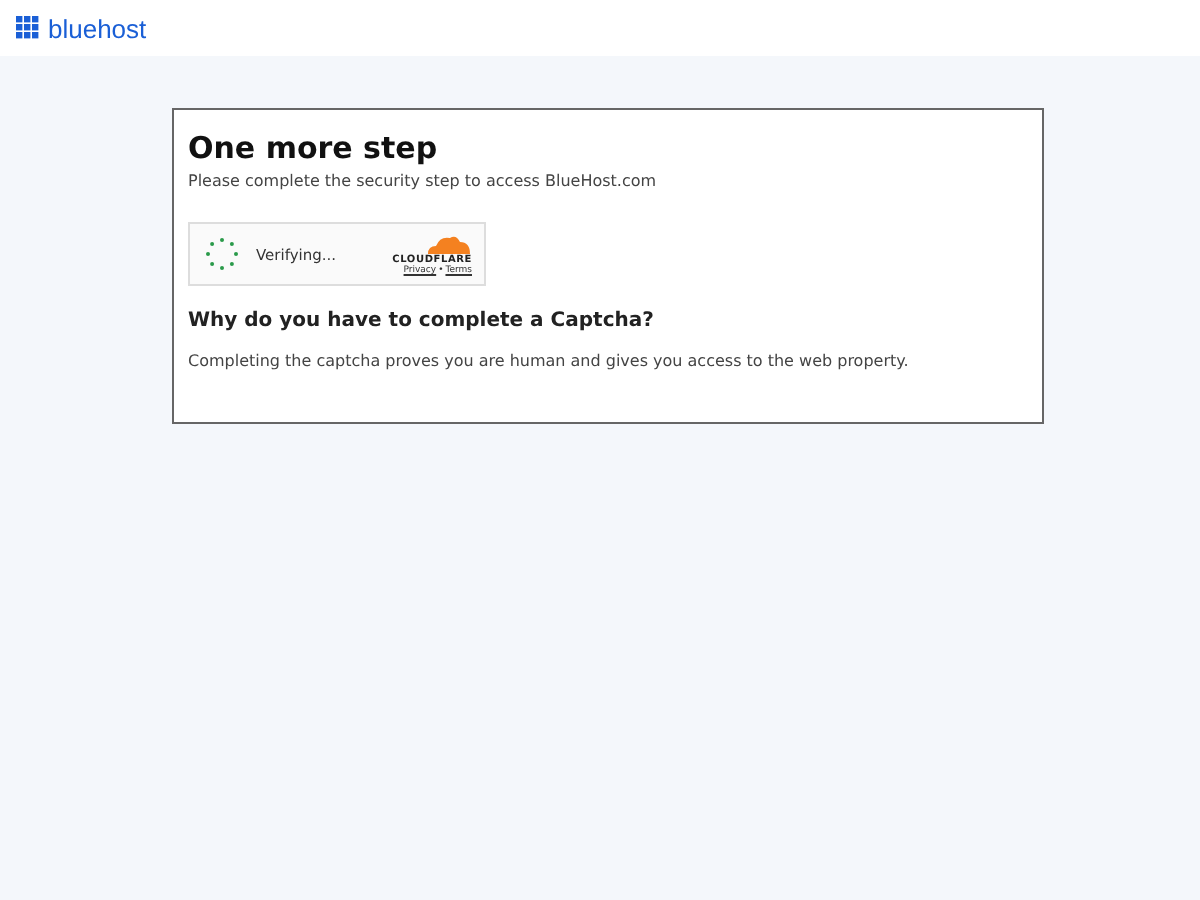 This screenshot has height=900, width=1200. Describe the element at coordinates (423, 181) in the screenshot. I see `subtitle-text: Please complete the security step to access BlueHost.com` at that location.